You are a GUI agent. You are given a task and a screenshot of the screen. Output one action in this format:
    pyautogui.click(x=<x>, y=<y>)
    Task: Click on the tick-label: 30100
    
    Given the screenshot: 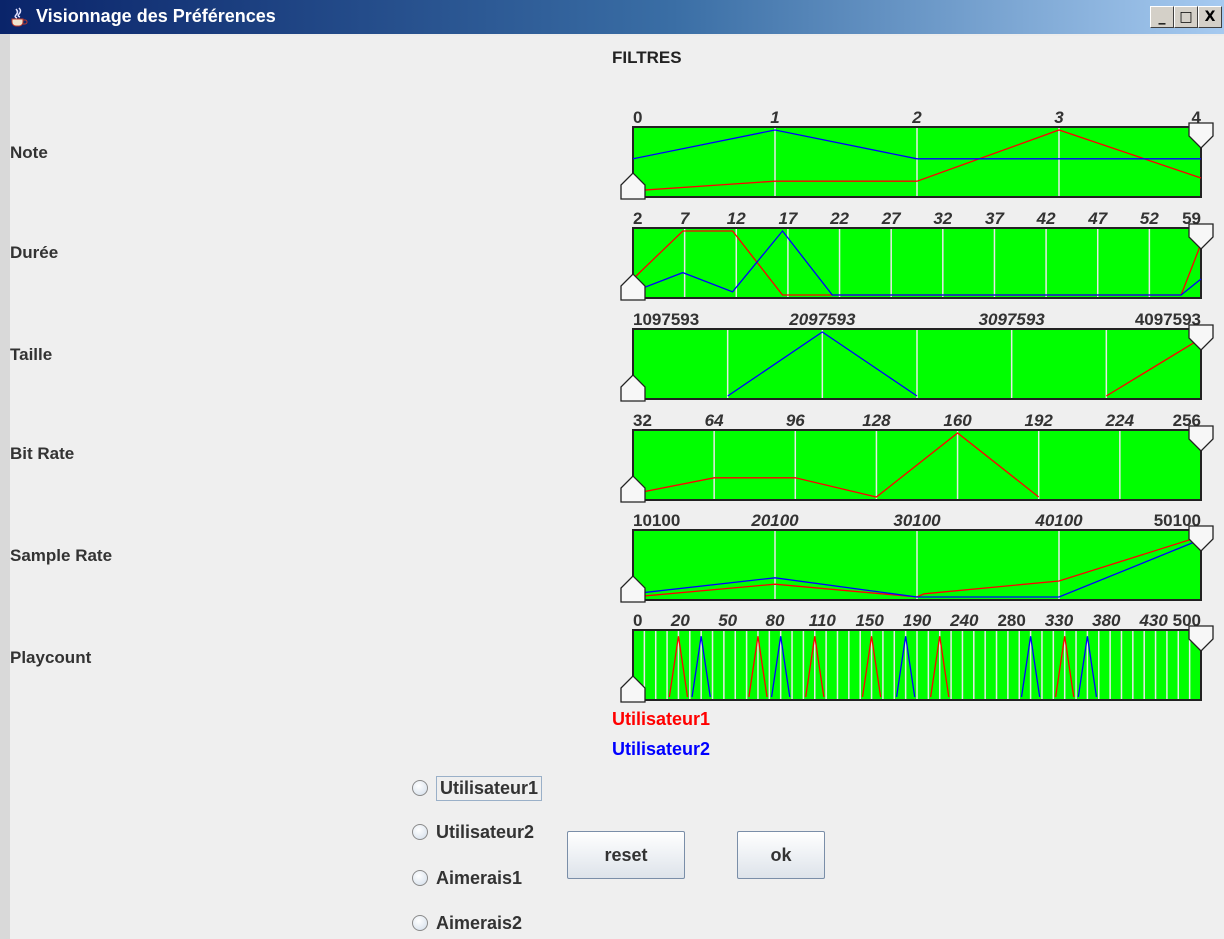 What is the action you would take?
    pyautogui.click(x=917, y=520)
    